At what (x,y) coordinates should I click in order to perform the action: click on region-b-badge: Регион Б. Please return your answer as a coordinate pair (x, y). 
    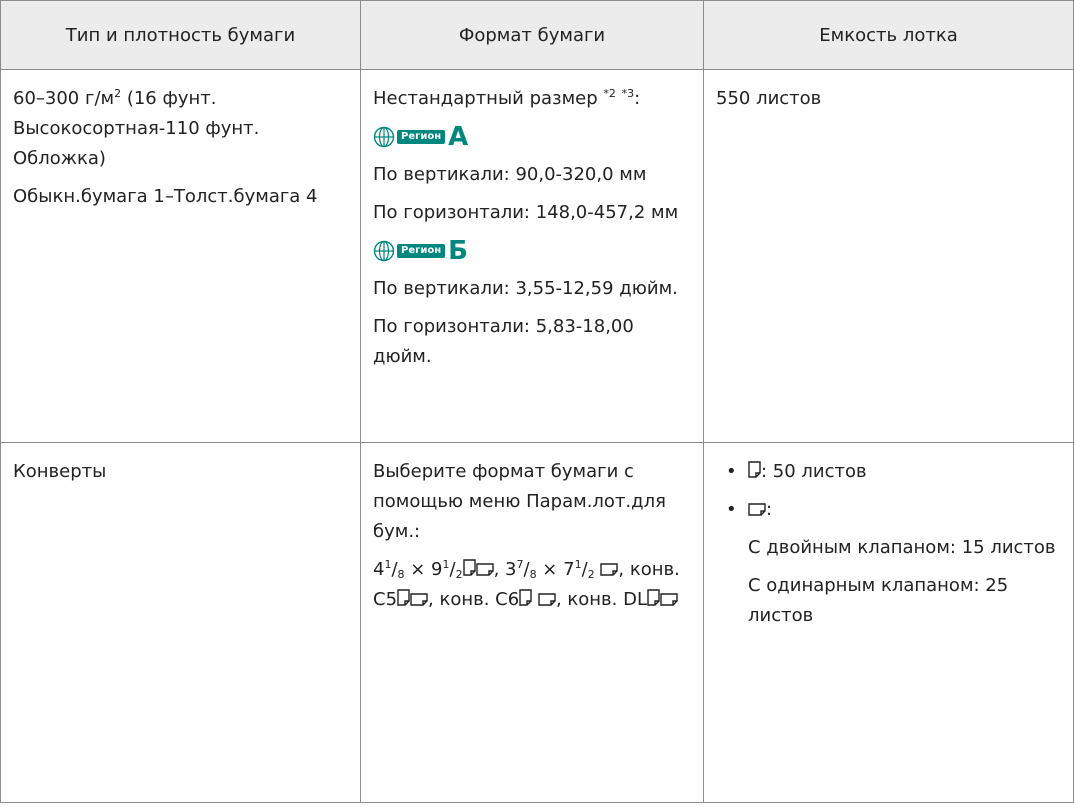
    Looking at the image, I should click on (532, 251).